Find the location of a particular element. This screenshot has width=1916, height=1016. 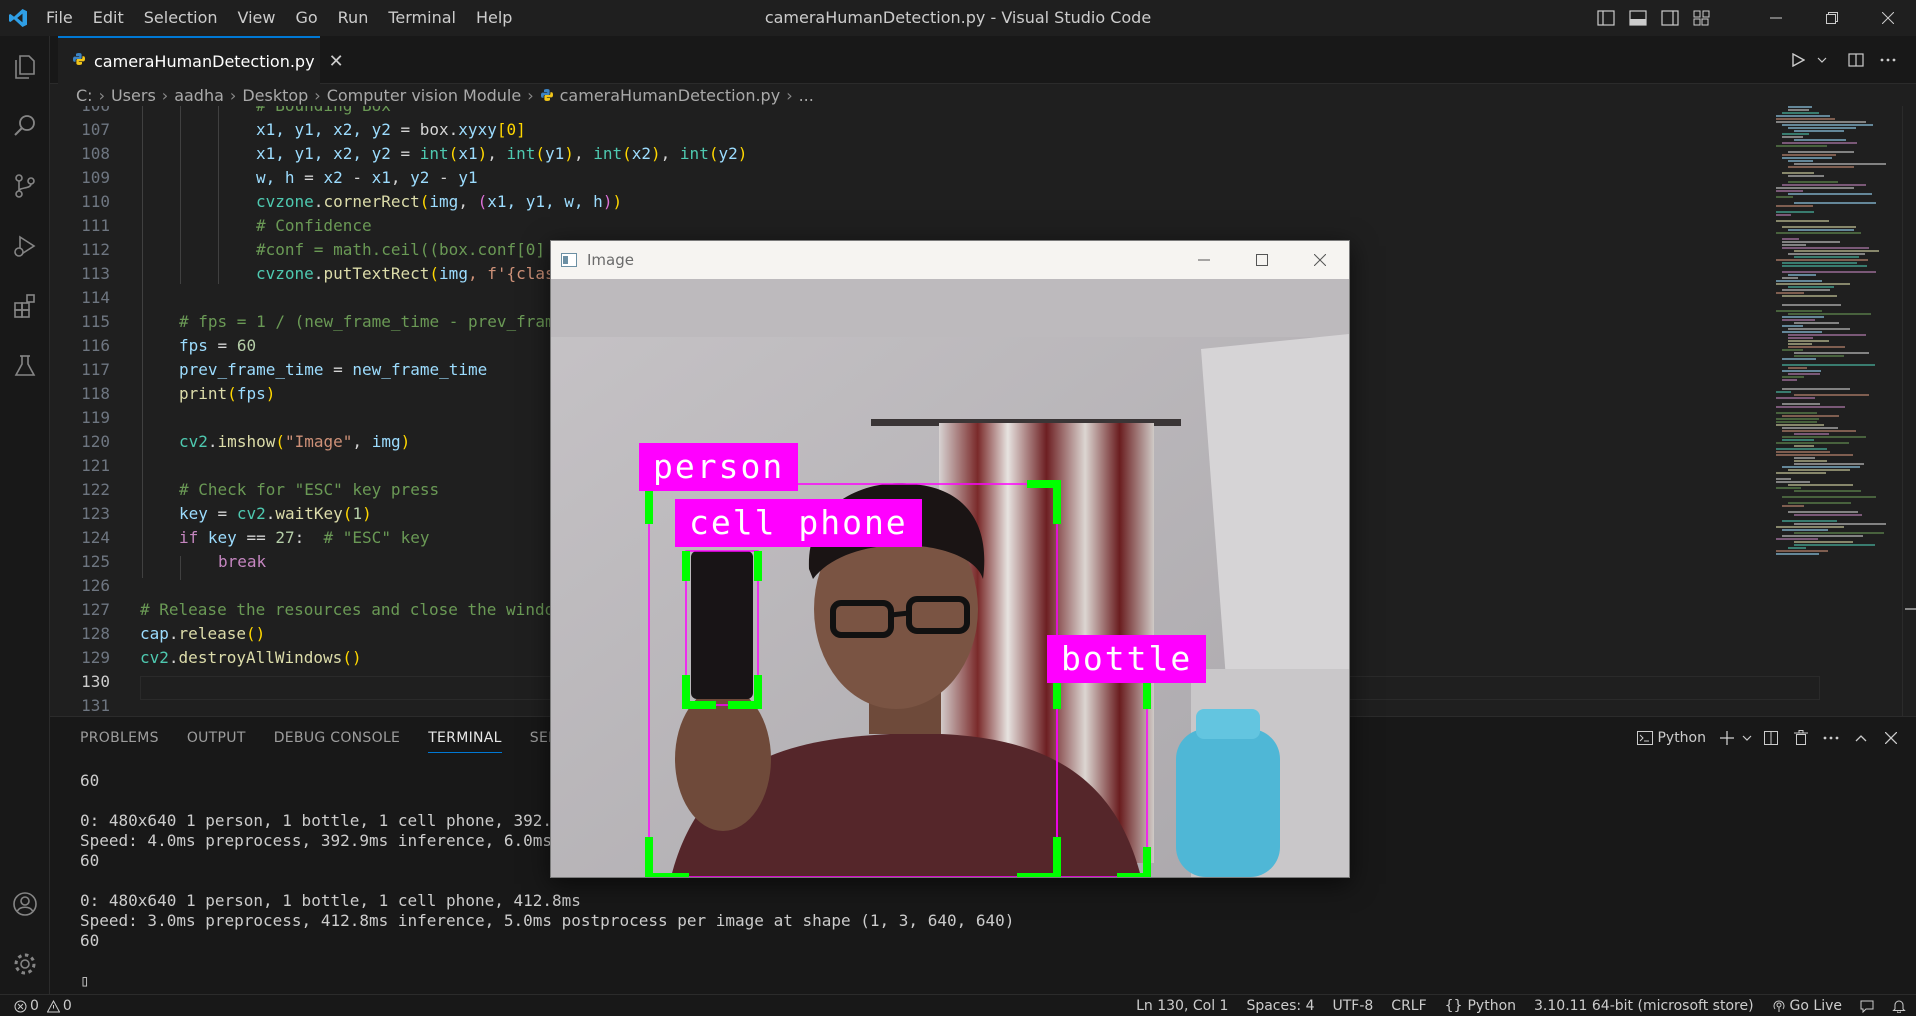

chevron-down-icon is located at coordinates (1747, 738).